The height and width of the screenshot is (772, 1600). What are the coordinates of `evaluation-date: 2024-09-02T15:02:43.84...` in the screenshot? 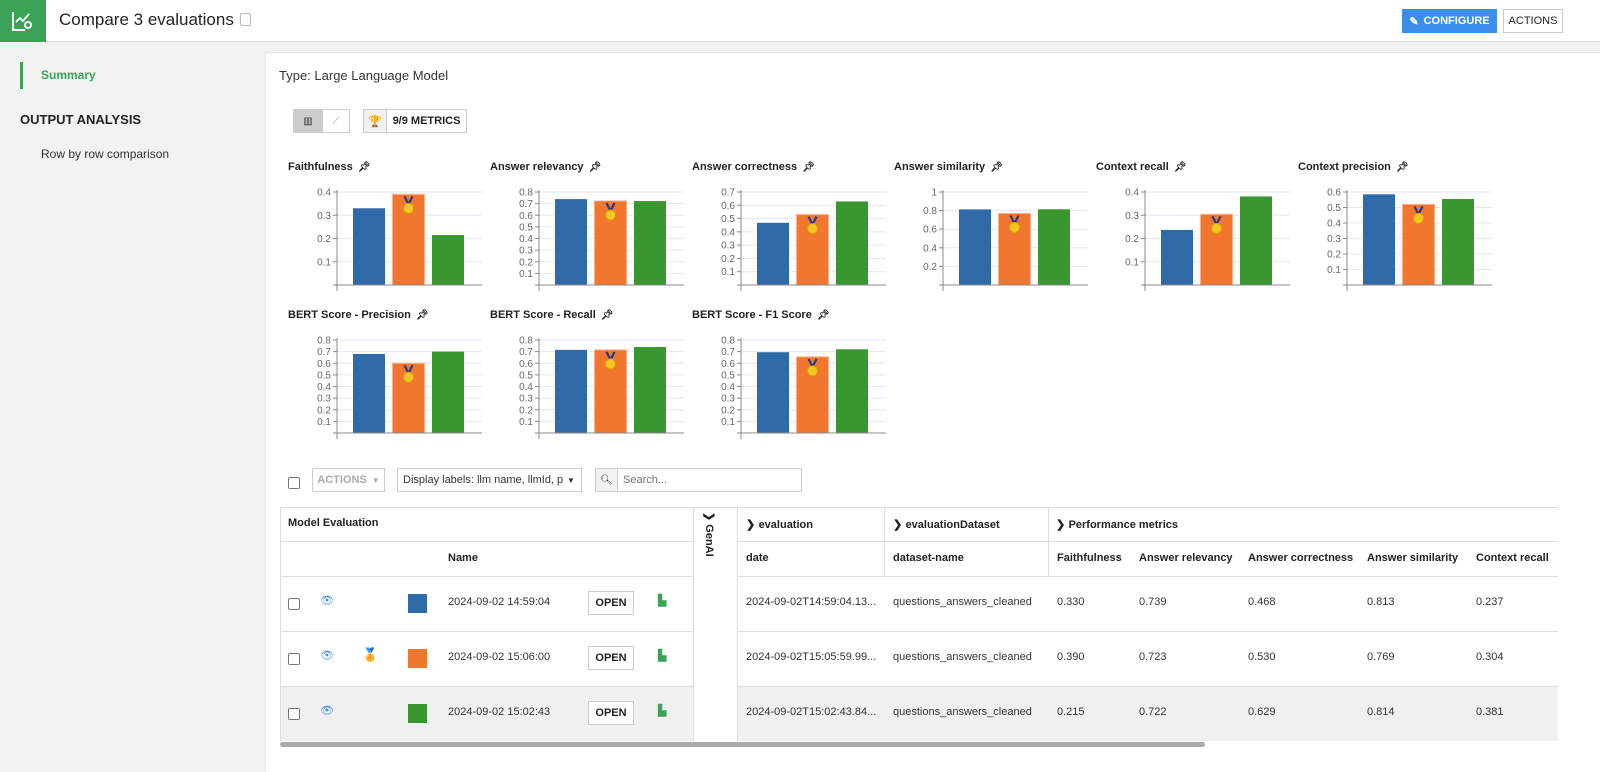 It's located at (811, 712).